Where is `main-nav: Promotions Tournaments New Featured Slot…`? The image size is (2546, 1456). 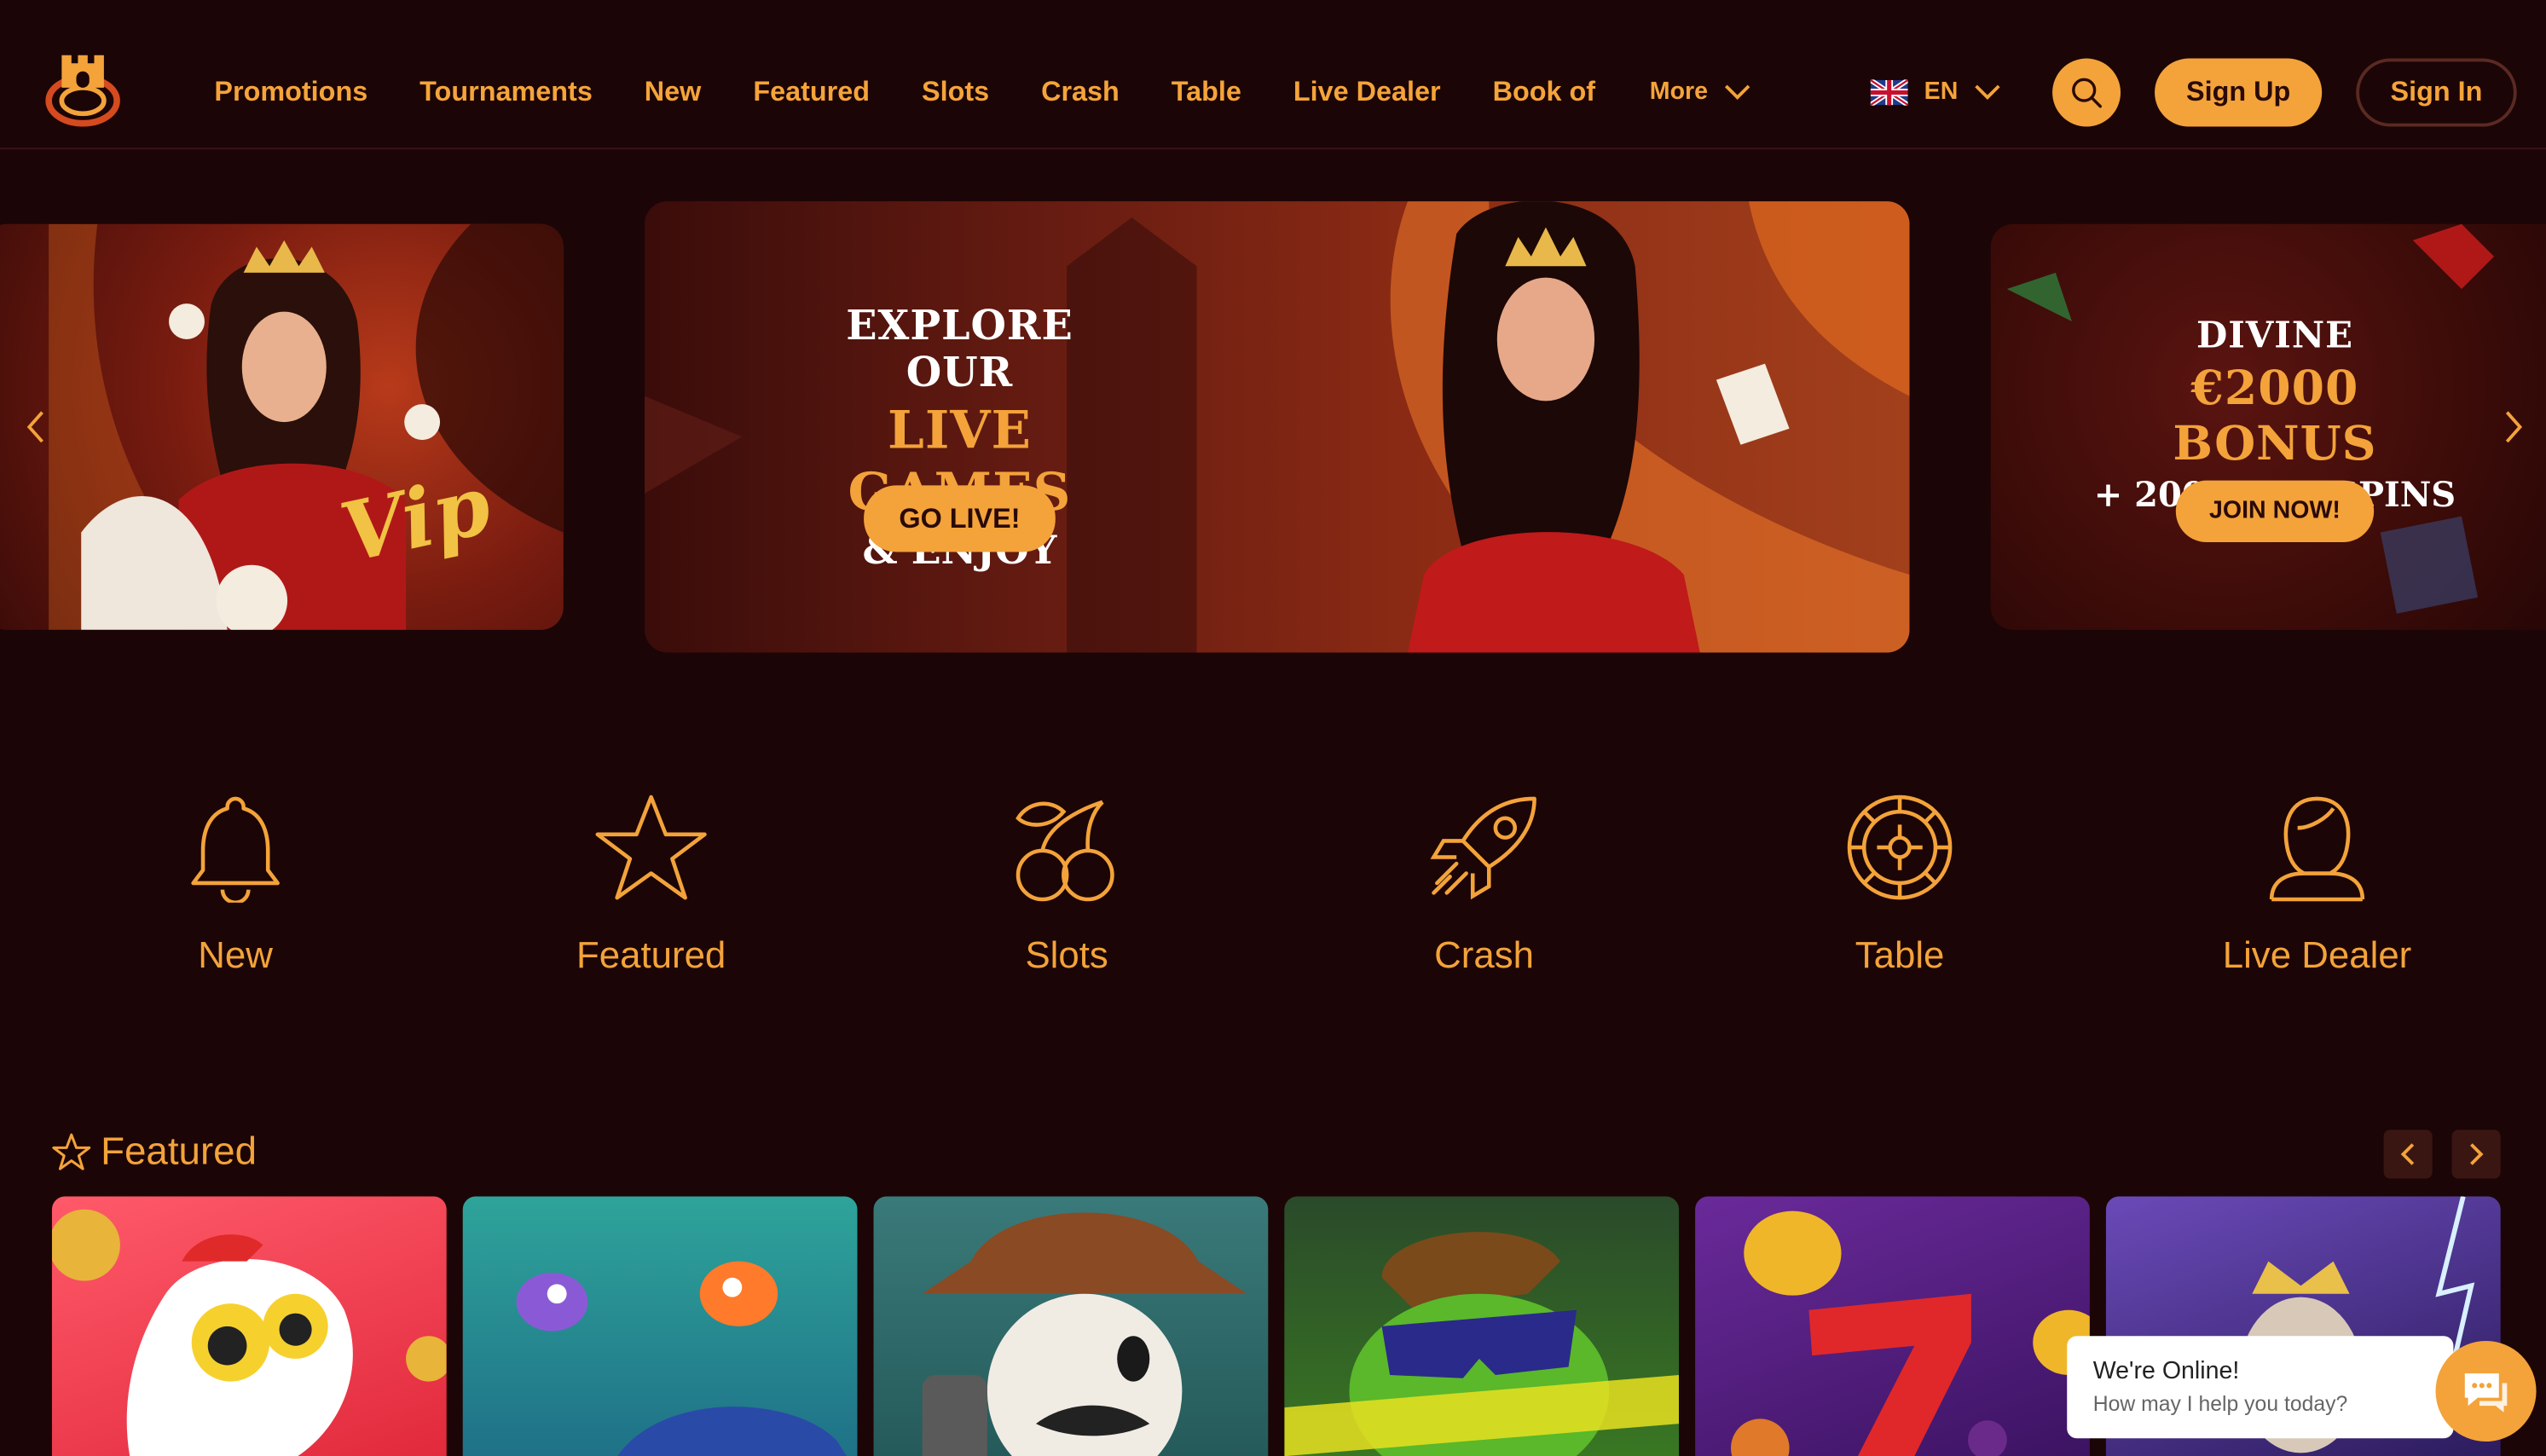 main-nav: Promotions Tournaments New Featured Slot… is located at coordinates (931, 93).